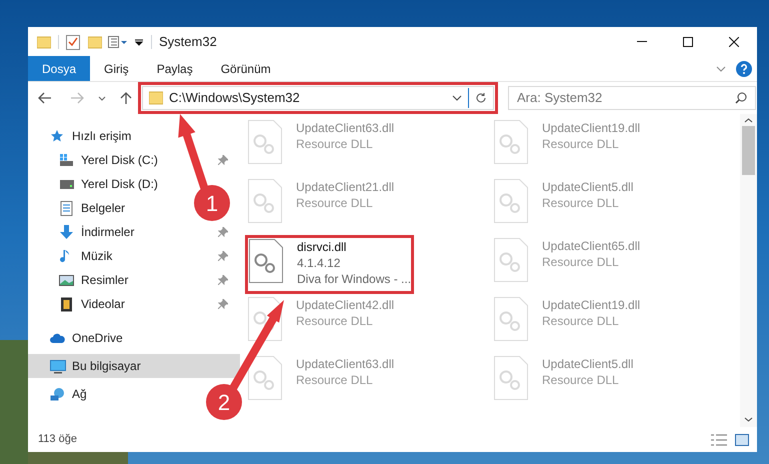 The height and width of the screenshot is (464, 769). Describe the element at coordinates (68, 394) in the screenshot. I see `sidebar-item: Ağ` at that location.